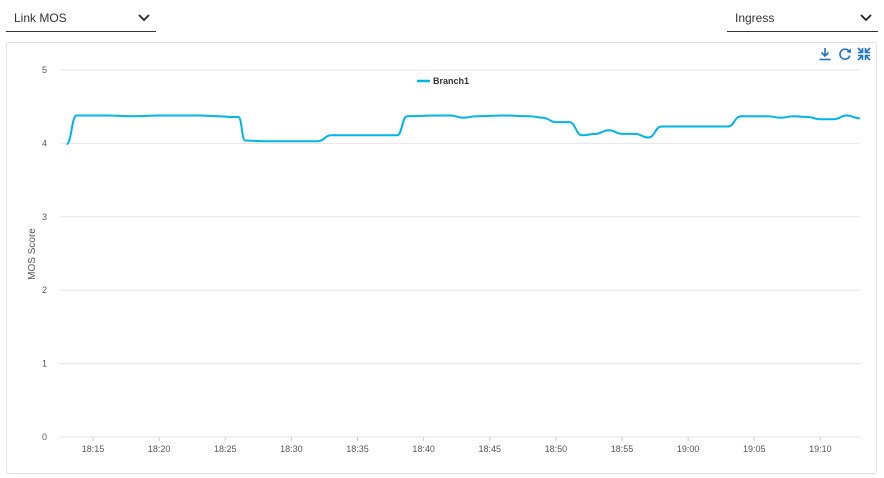  What do you see at coordinates (159, 449) in the screenshot?
I see `x-tick-label: 18:20` at bounding box center [159, 449].